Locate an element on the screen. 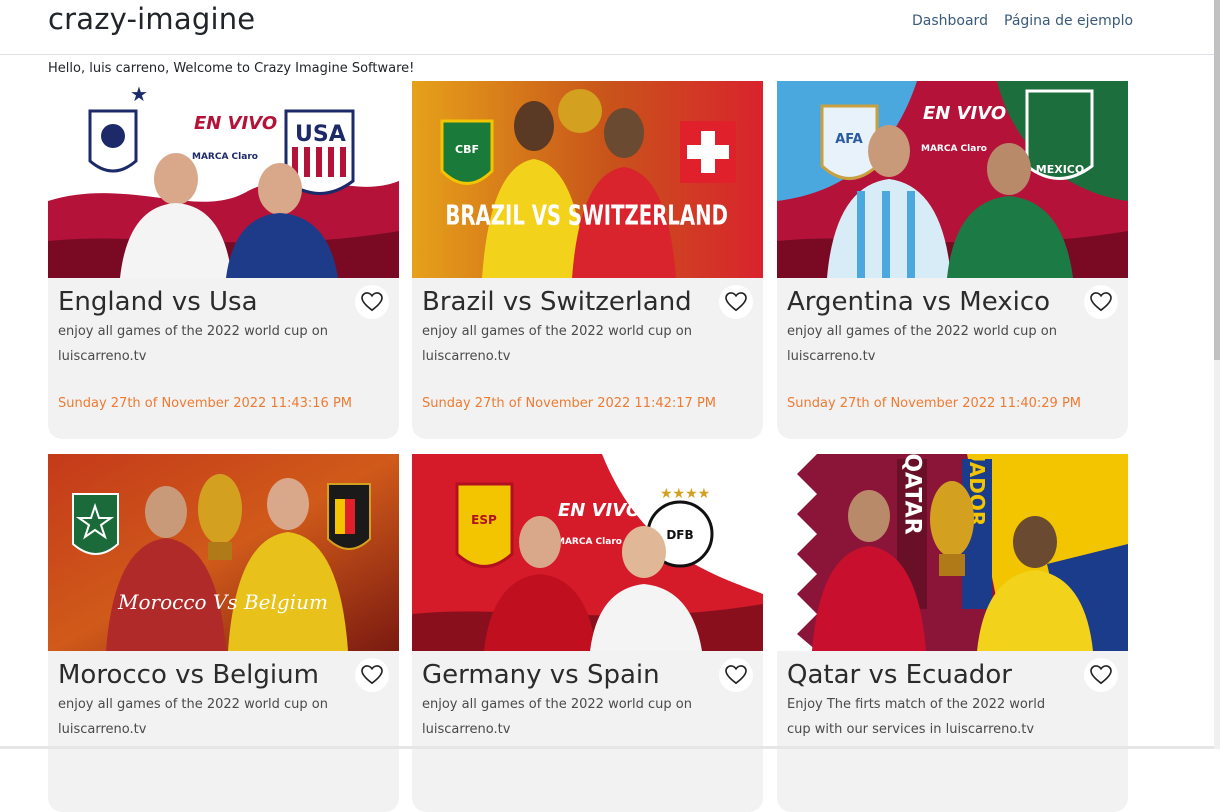 The height and width of the screenshot is (812, 1220). poster-left-banner: QATAR is located at coordinates (912, 494).